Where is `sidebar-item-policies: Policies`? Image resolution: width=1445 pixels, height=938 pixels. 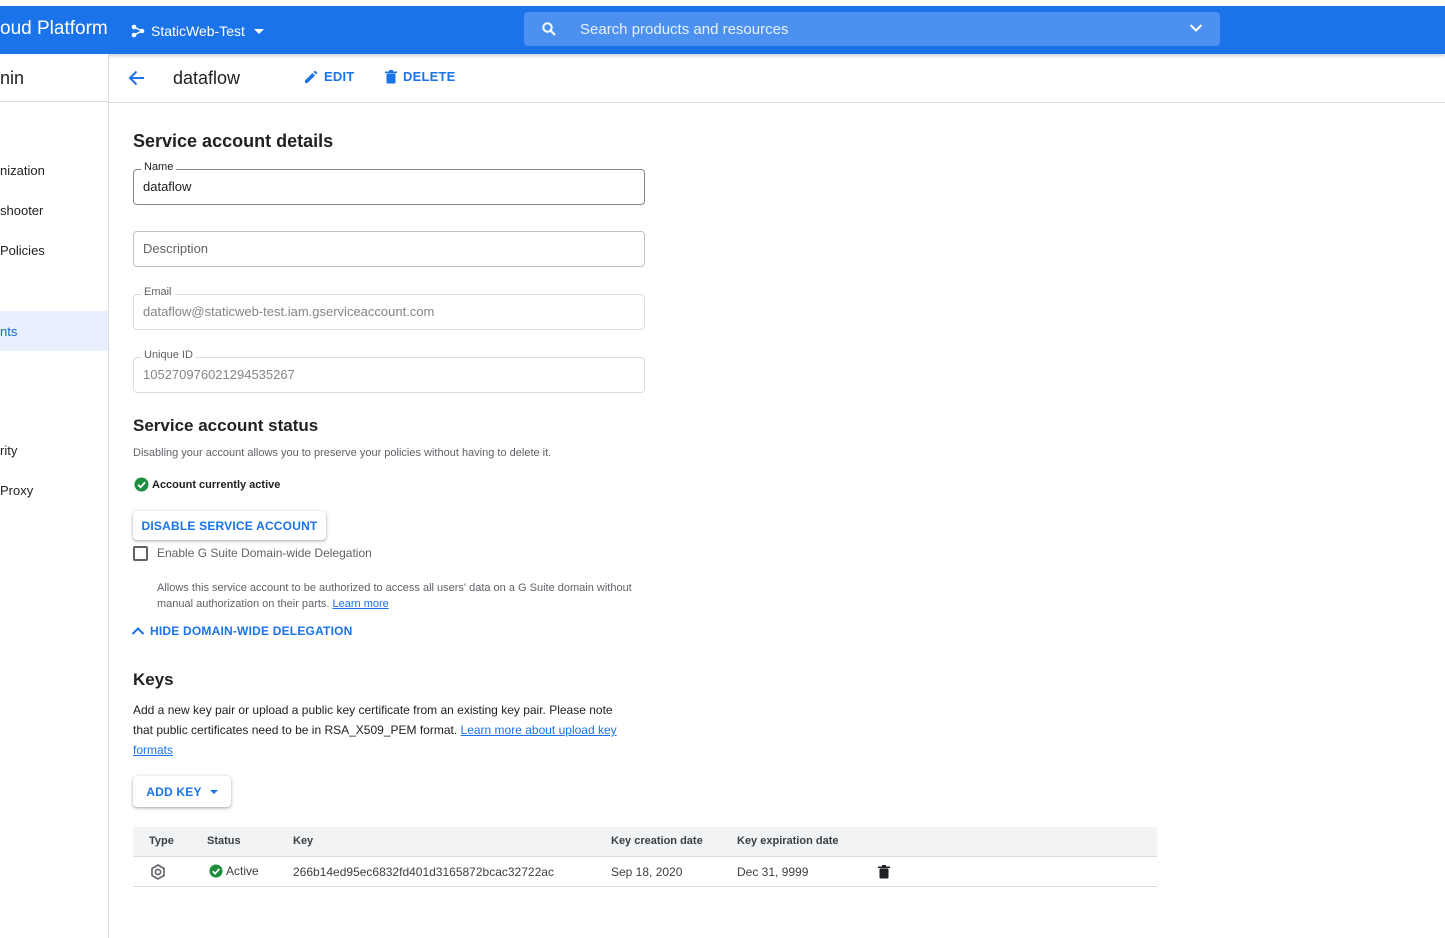 sidebar-item-policies: Policies is located at coordinates (54, 250).